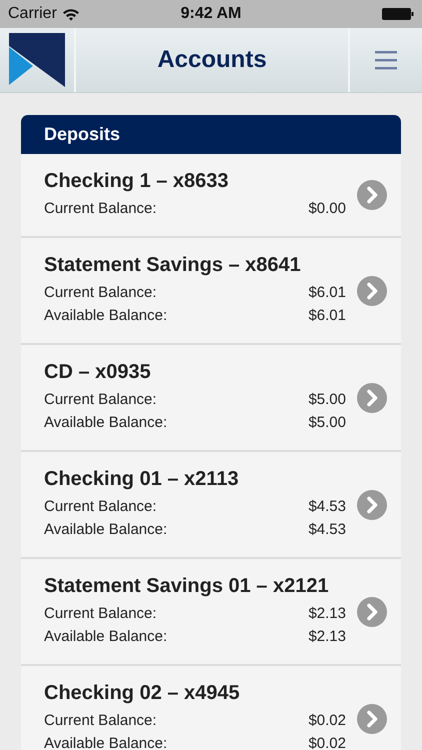  What do you see at coordinates (71, 14) in the screenshot?
I see `wifi-icon` at bounding box center [71, 14].